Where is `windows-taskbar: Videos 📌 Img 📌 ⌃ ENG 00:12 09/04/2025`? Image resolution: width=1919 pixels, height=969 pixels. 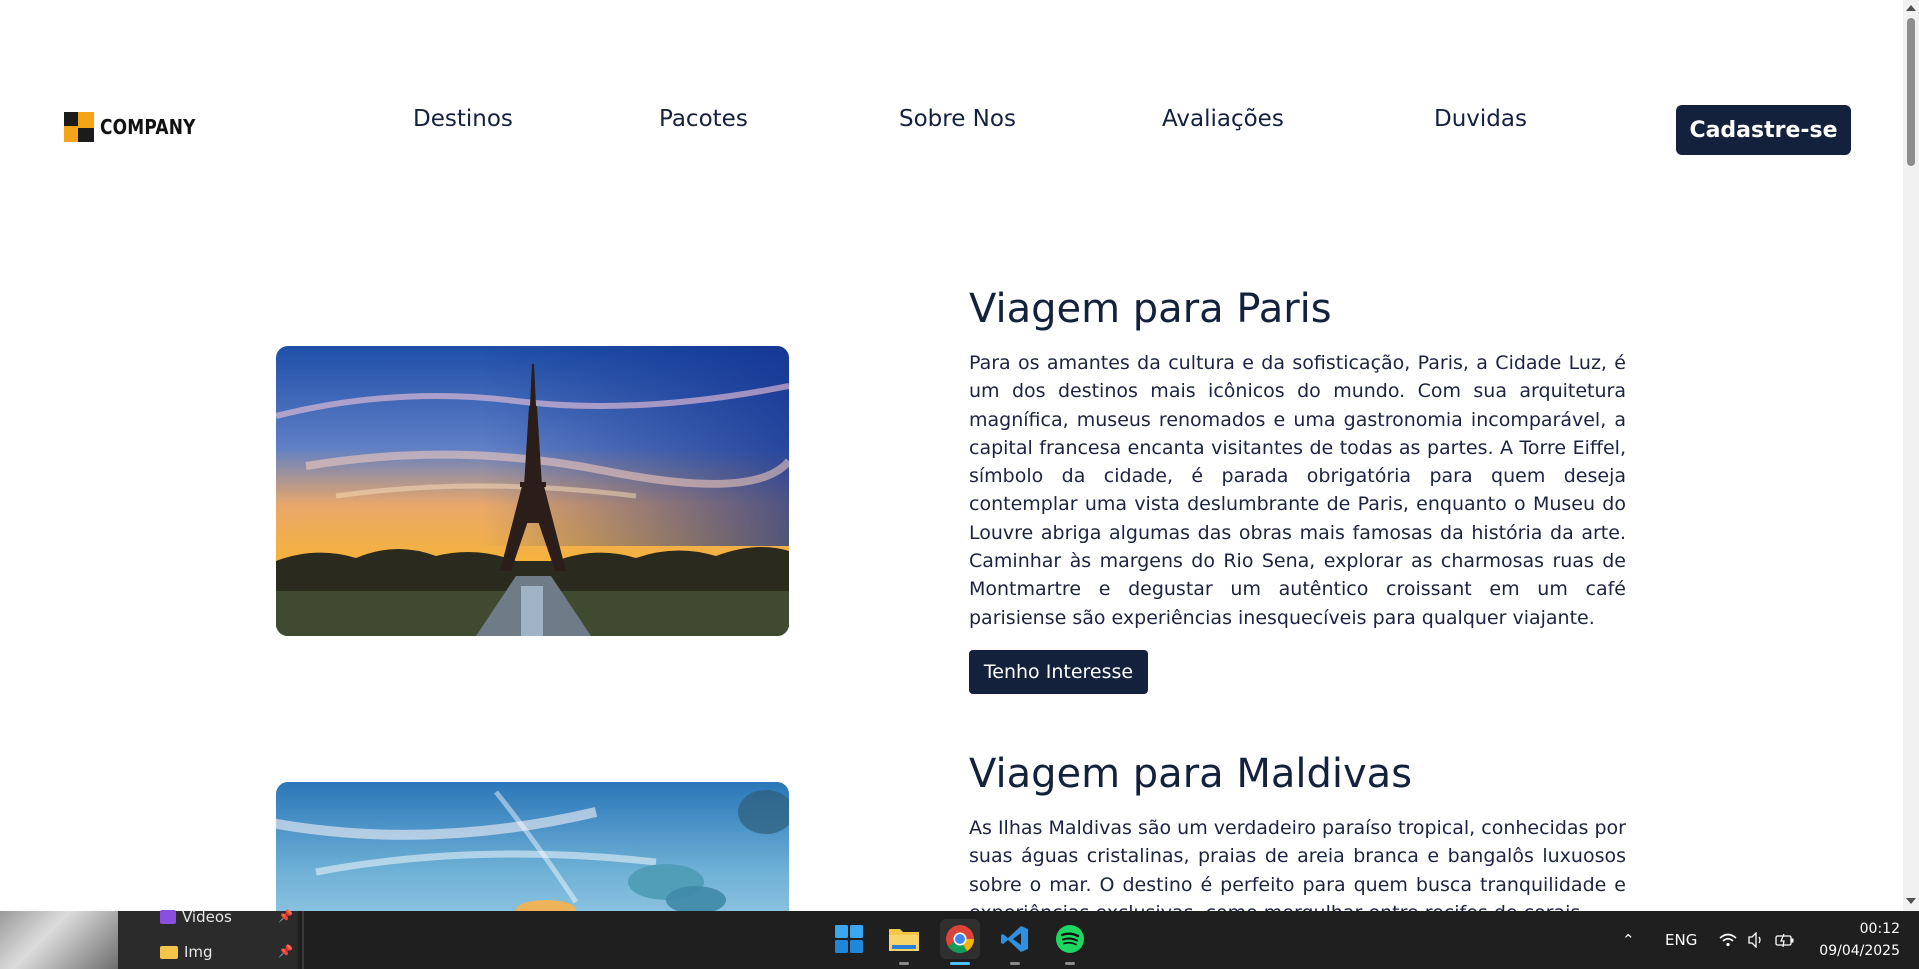 windows-taskbar: Videos 📌 Img 📌 ⌃ ENG 00:12 09/04/2025 is located at coordinates (959, 938).